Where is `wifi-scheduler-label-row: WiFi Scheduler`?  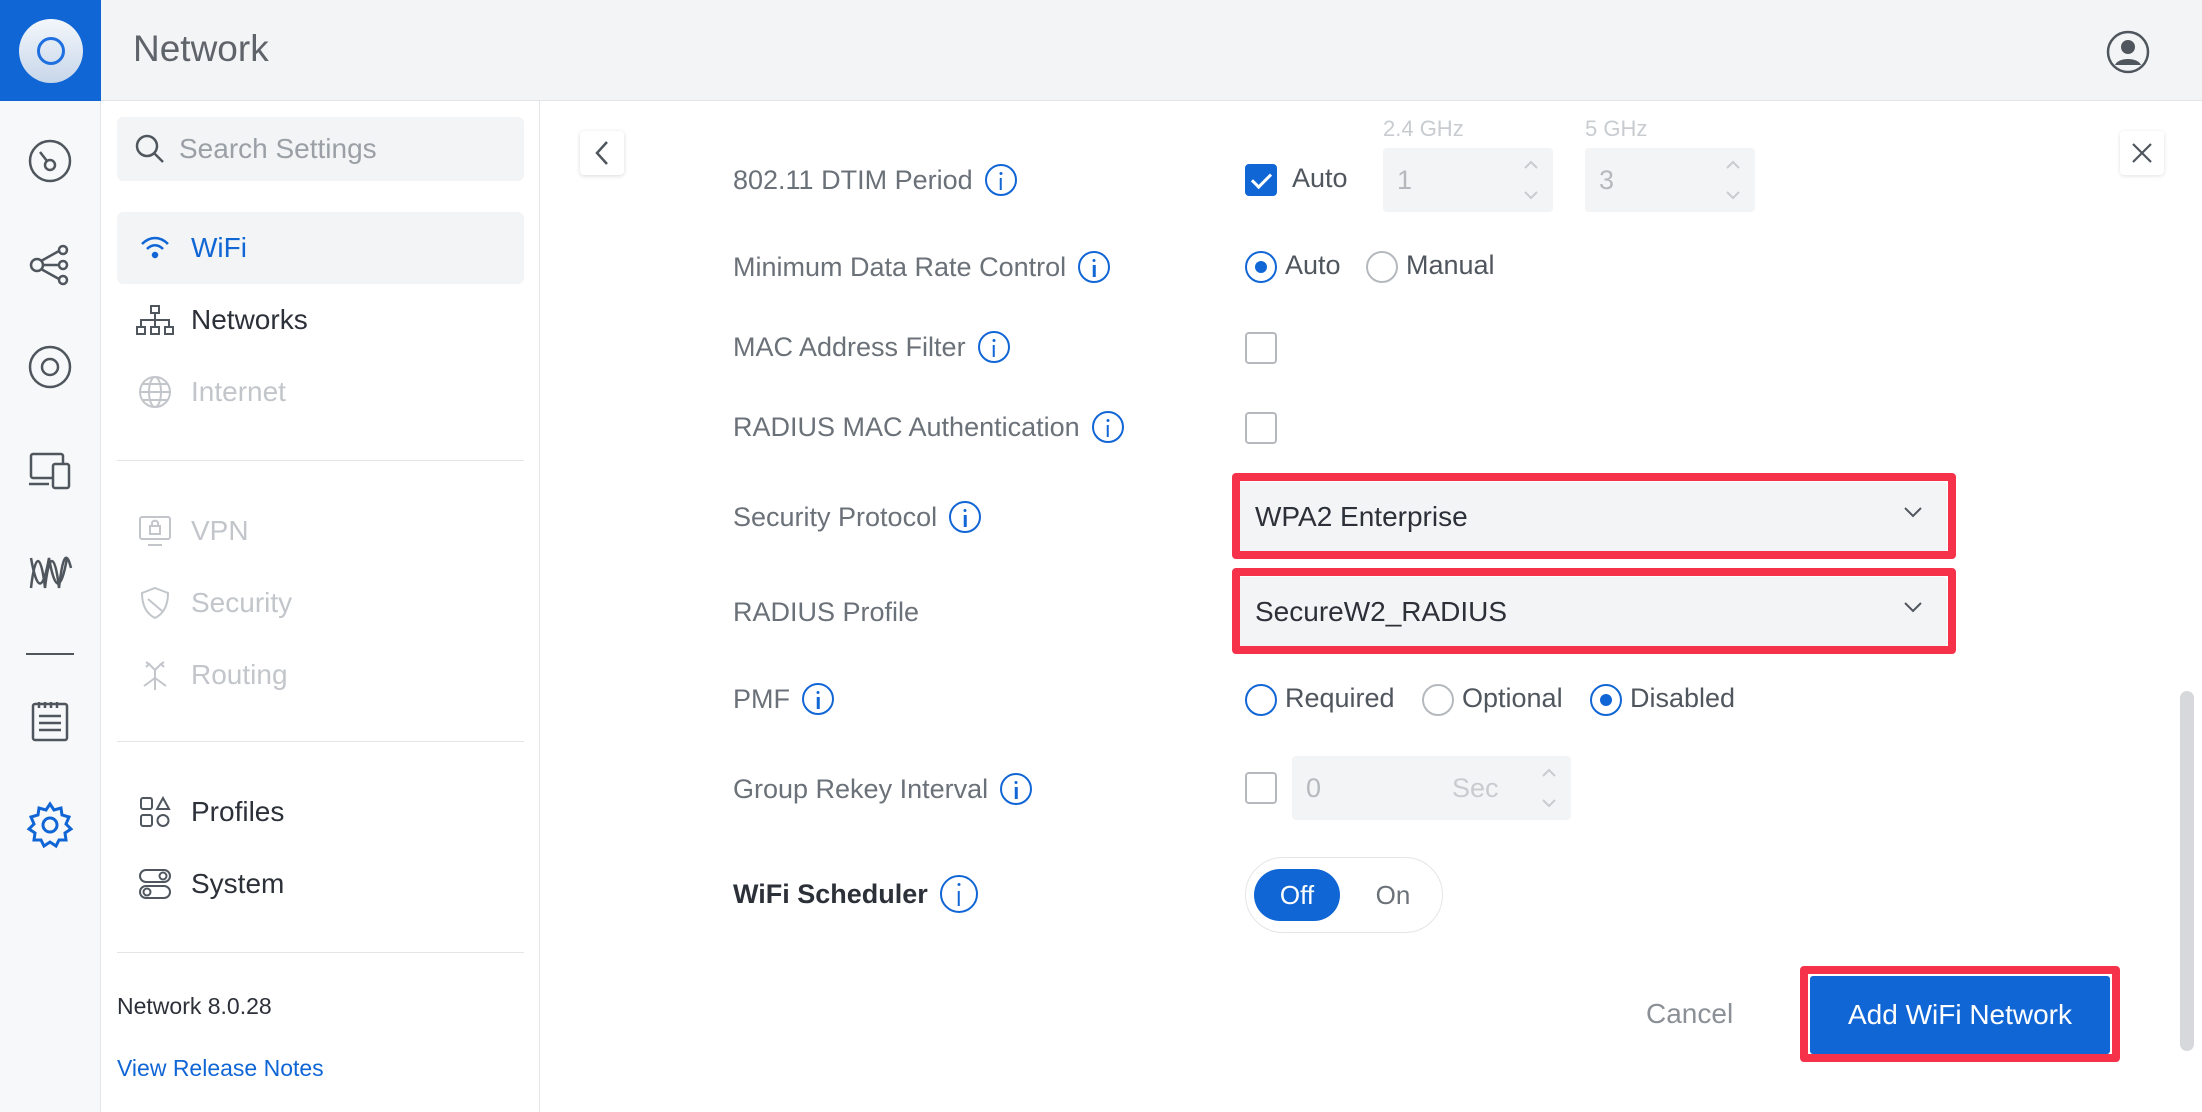 wifi-scheduler-label-row: WiFi Scheduler is located at coordinates (855, 894).